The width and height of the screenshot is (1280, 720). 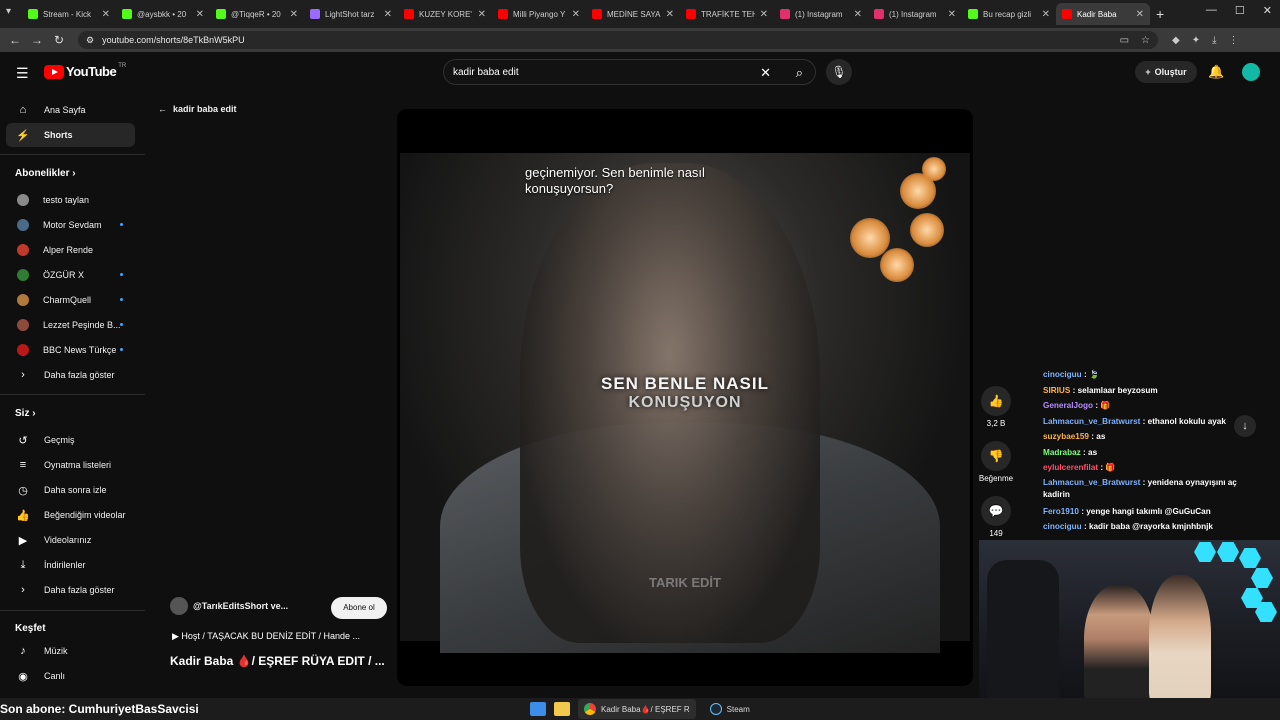 I want to click on browser-tab: Stream - Kick ✕, so click(x=69, y=14).